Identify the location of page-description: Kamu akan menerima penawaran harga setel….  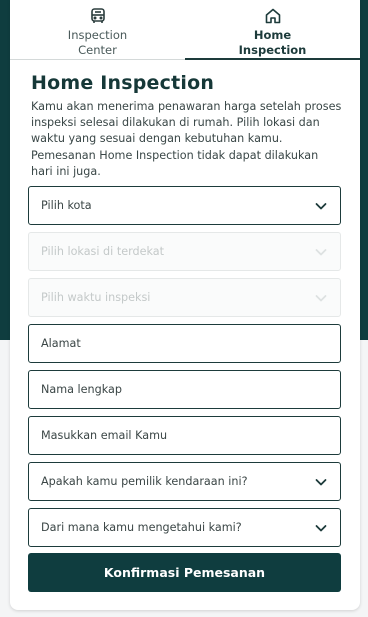
(186, 139).